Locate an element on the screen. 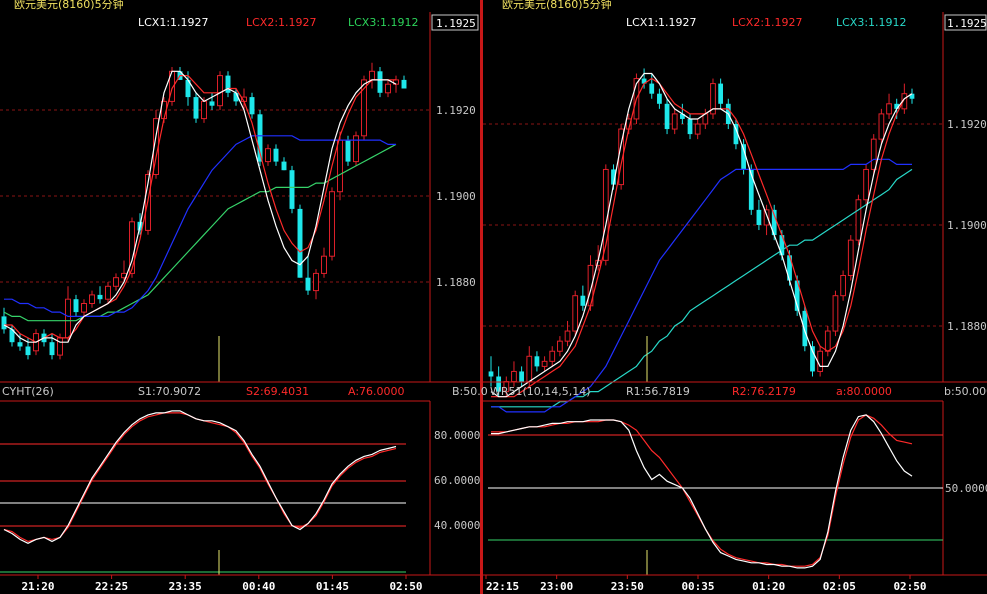 The image size is (987, 594). osc-s1-line is located at coordinates (200, 477).